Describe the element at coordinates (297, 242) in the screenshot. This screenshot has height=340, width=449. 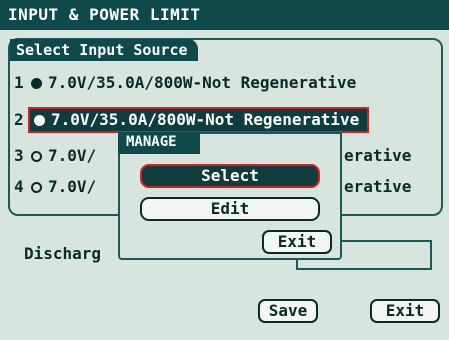
I see `dialog-exit-button: Exit` at that location.